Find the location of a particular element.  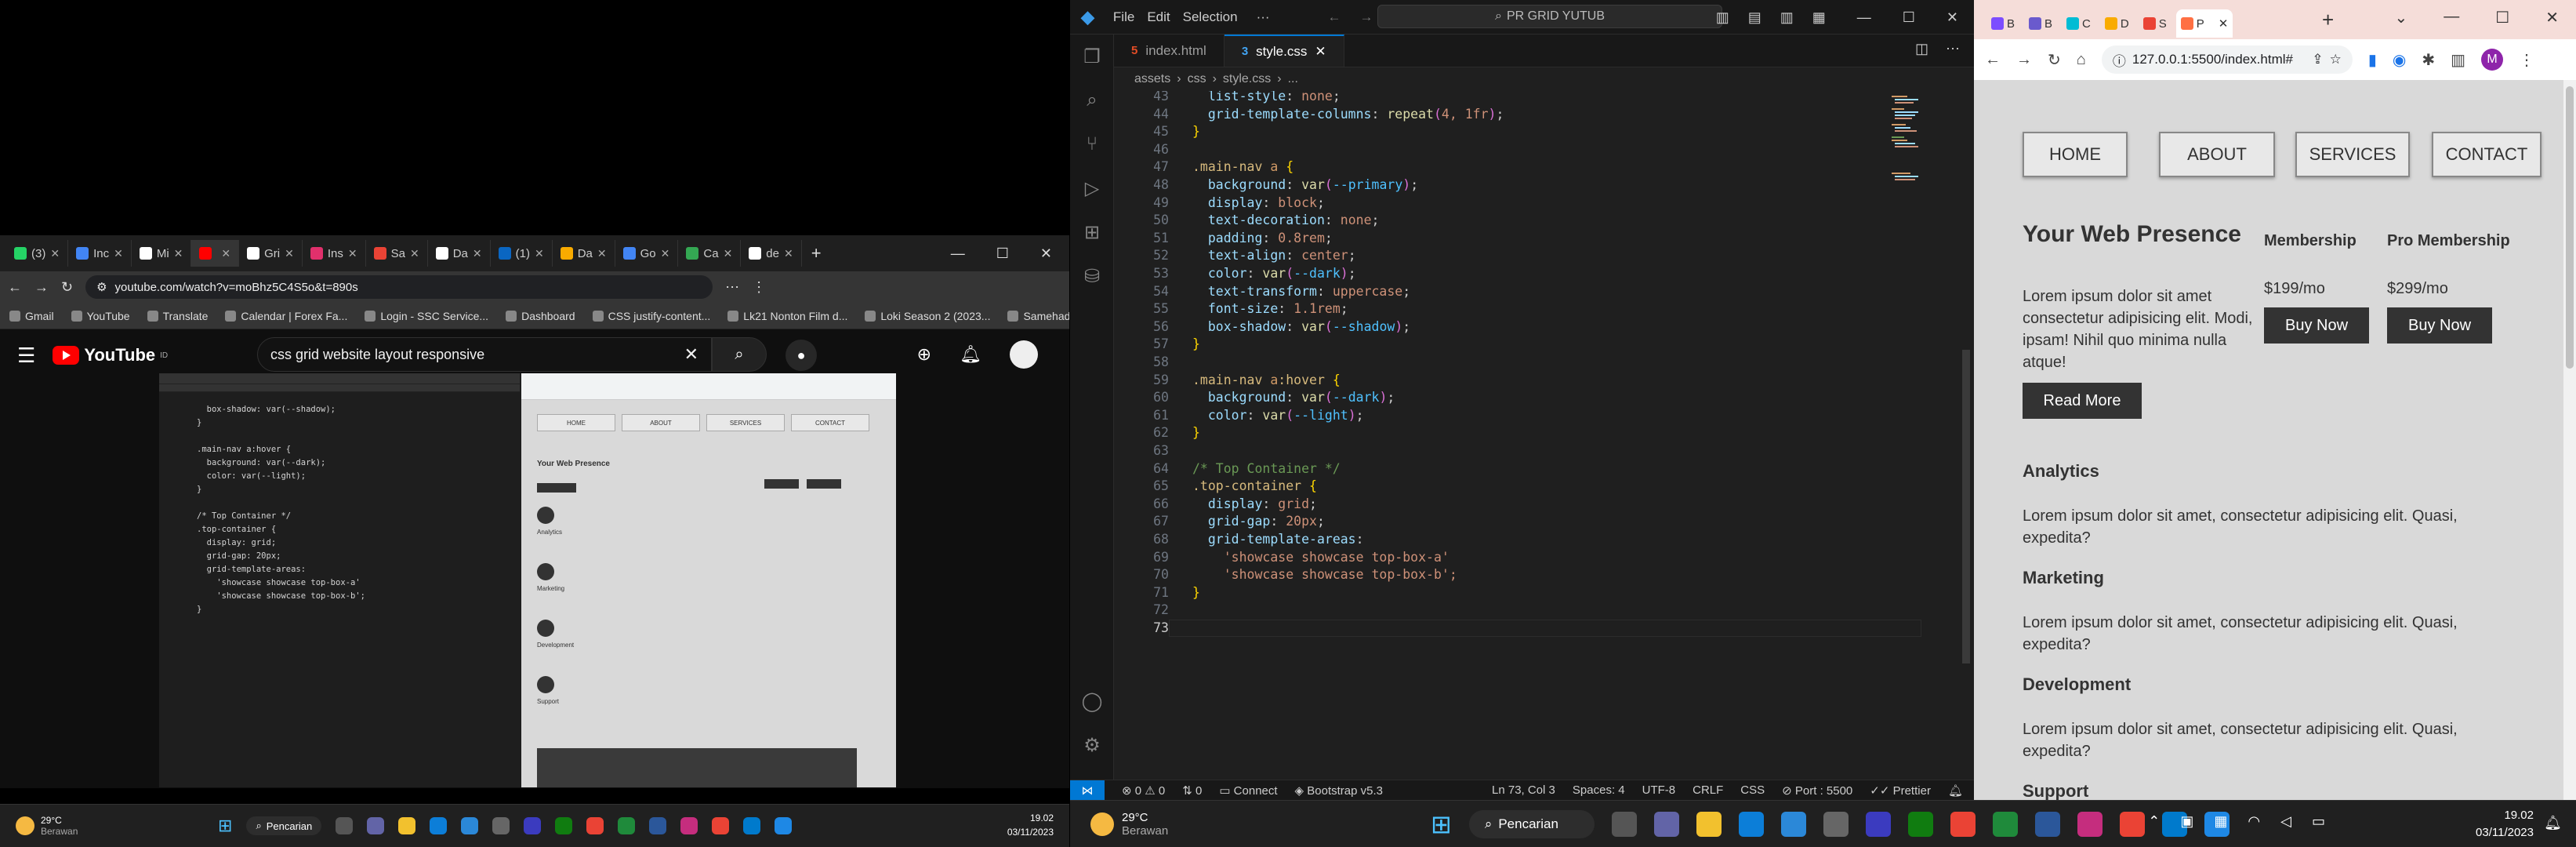

share-icon: ⇪ is located at coordinates (2318, 59).